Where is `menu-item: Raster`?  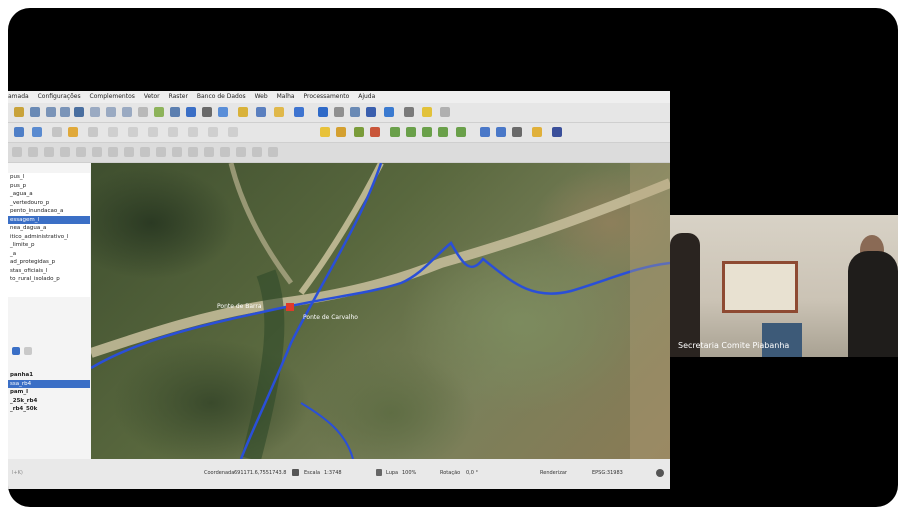 menu-item: Raster is located at coordinates (178, 96).